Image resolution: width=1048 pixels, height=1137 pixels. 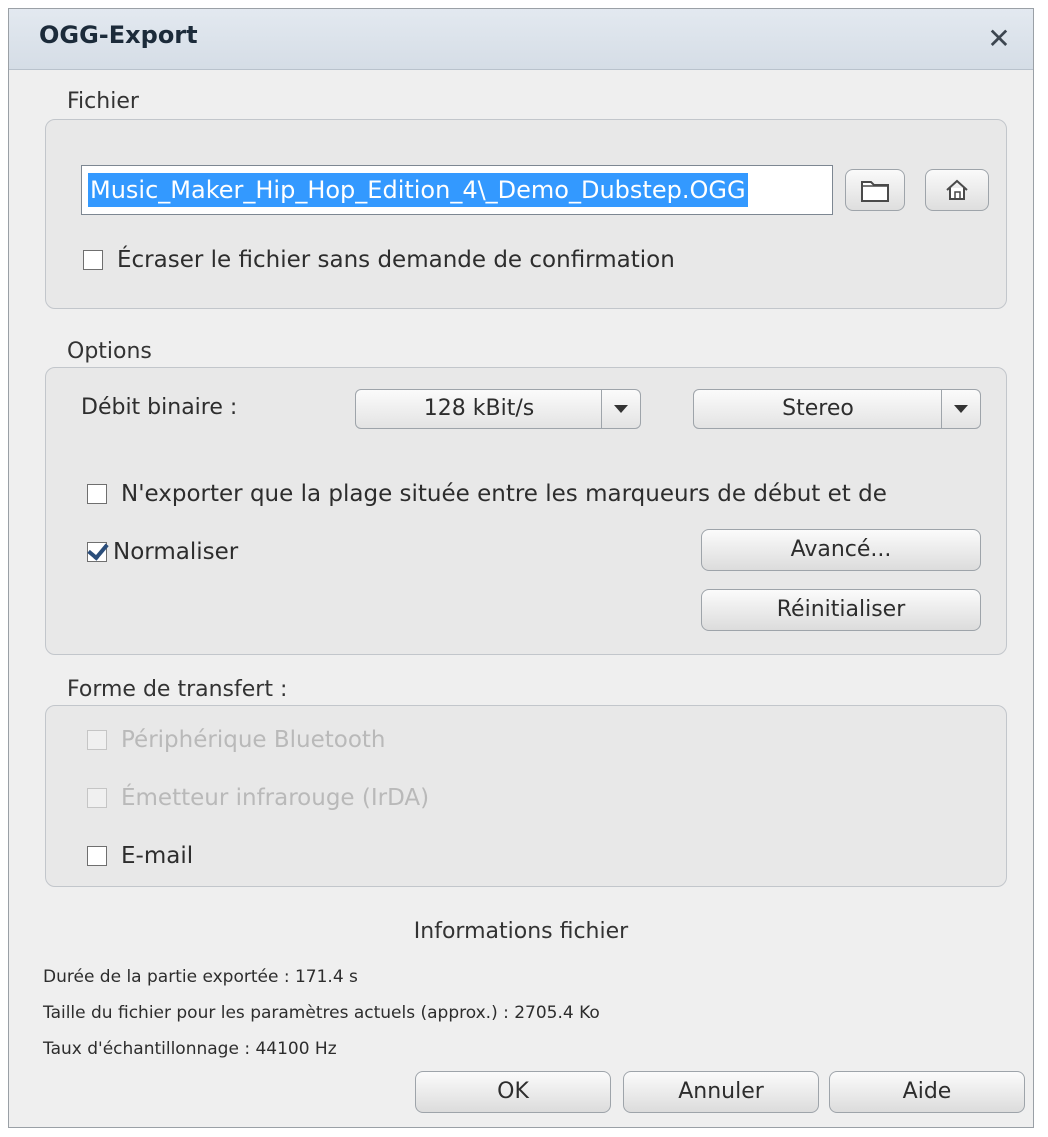 I want to click on window-title: OGG-Export, so click(x=118, y=35).